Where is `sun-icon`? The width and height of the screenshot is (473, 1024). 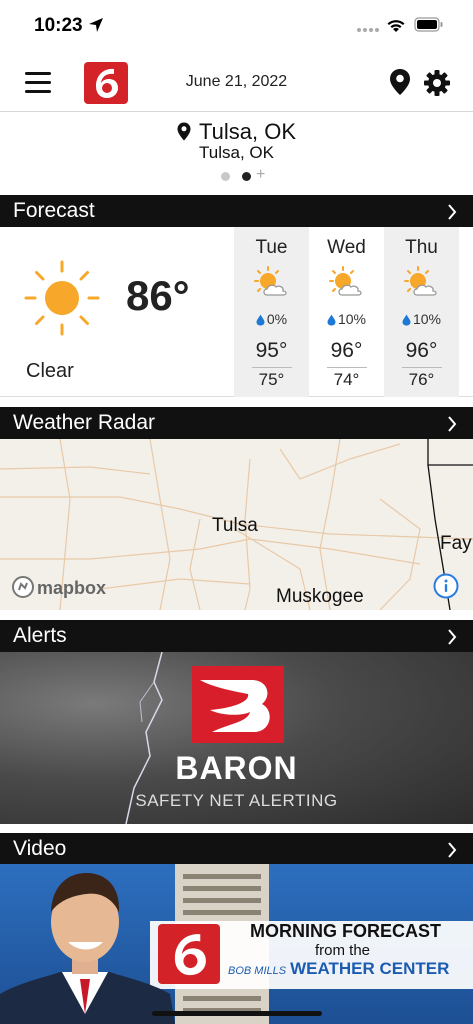 sun-icon is located at coordinates (62, 298).